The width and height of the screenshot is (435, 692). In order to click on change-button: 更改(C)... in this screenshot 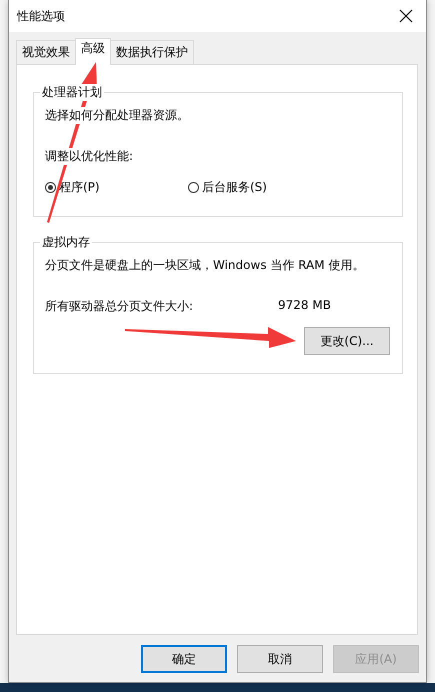, I will do `click(347, 341)`.